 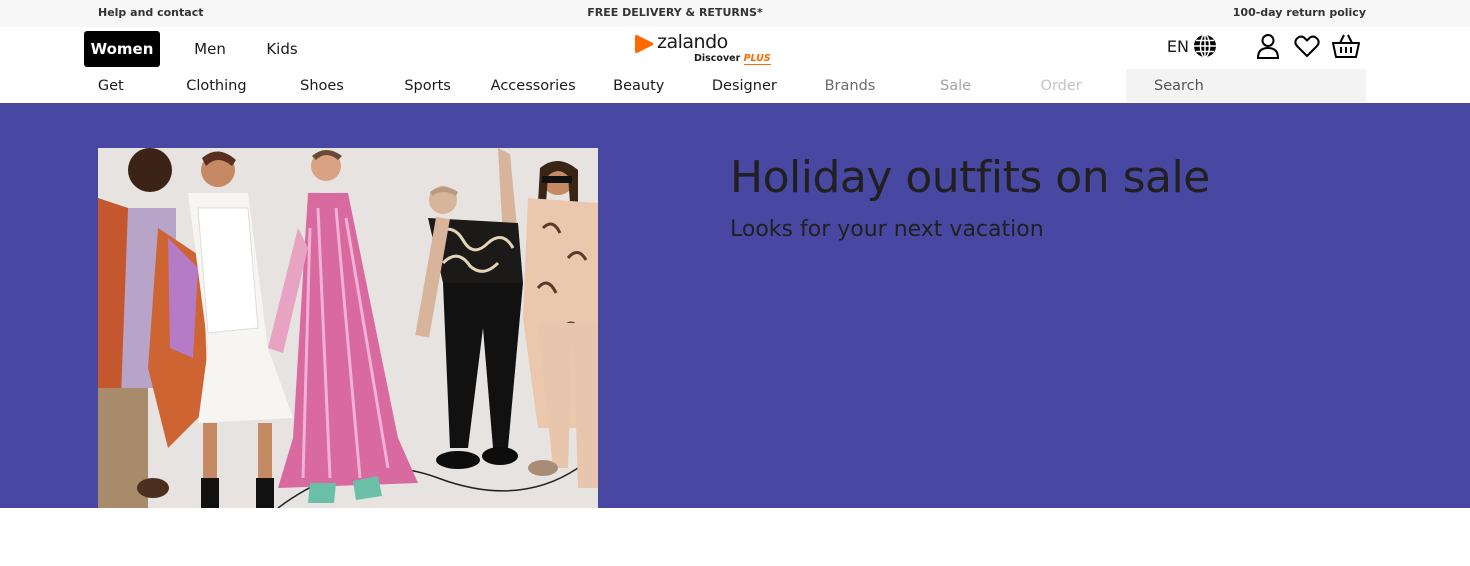 What do you see at coordinates (757, 59) in the screenshot?
I see `logo-sub-plus: PLUS` at bounding box center [757, 59].